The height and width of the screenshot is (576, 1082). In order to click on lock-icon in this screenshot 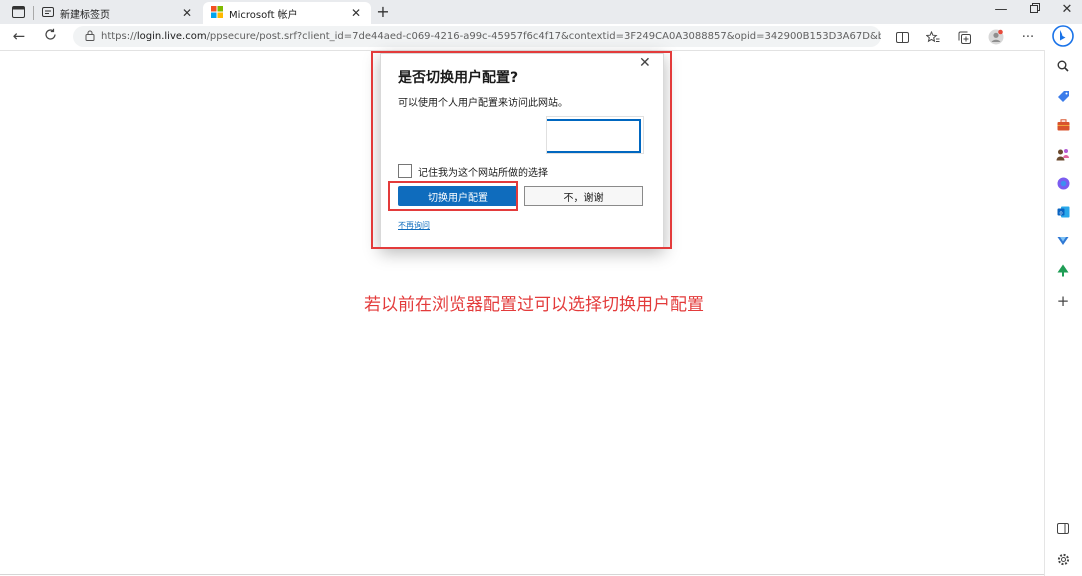, I will do `click(90, 37)`.